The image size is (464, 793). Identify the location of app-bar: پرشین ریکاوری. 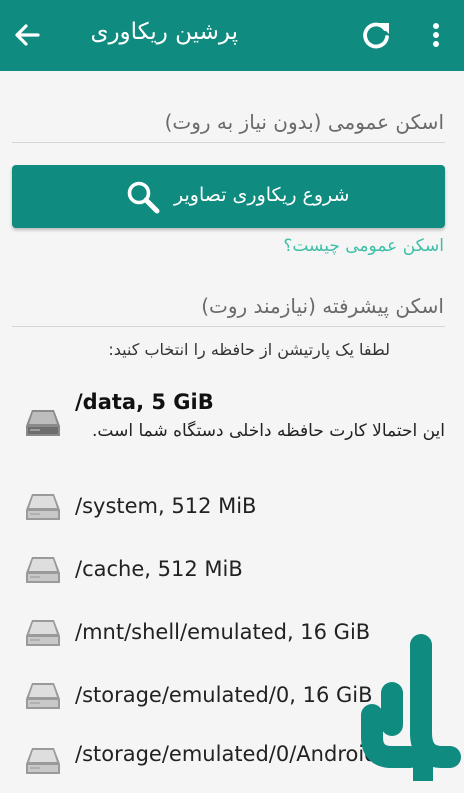
(232, 35).